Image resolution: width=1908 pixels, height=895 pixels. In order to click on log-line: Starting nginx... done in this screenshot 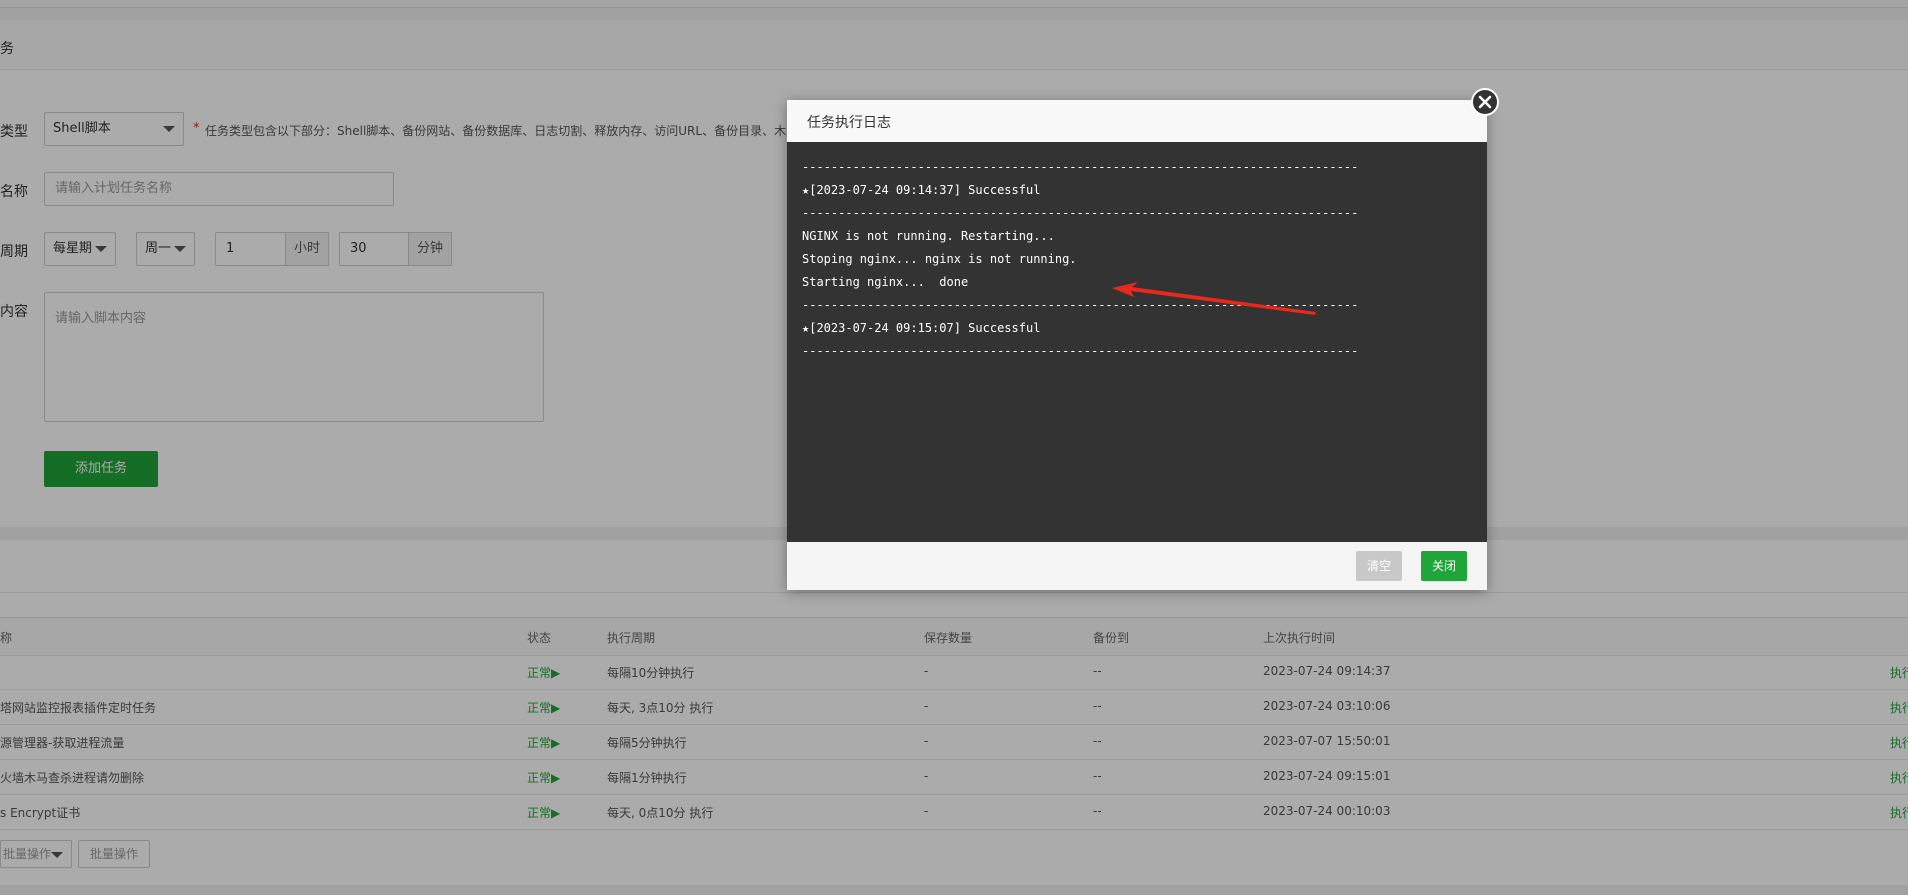, I will do `click(885, 282)`.